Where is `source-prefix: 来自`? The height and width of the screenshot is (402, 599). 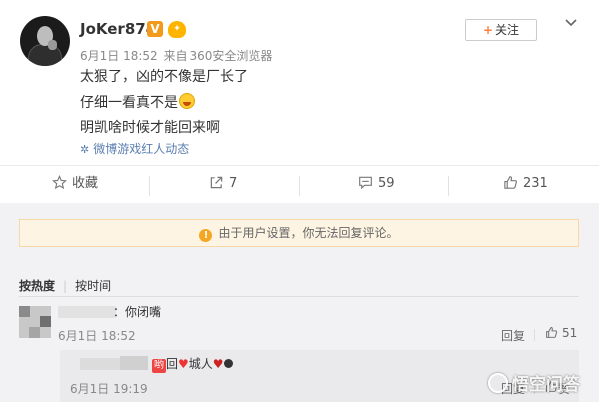
source-prefix: 来自 is located at coordinates (175, 56).